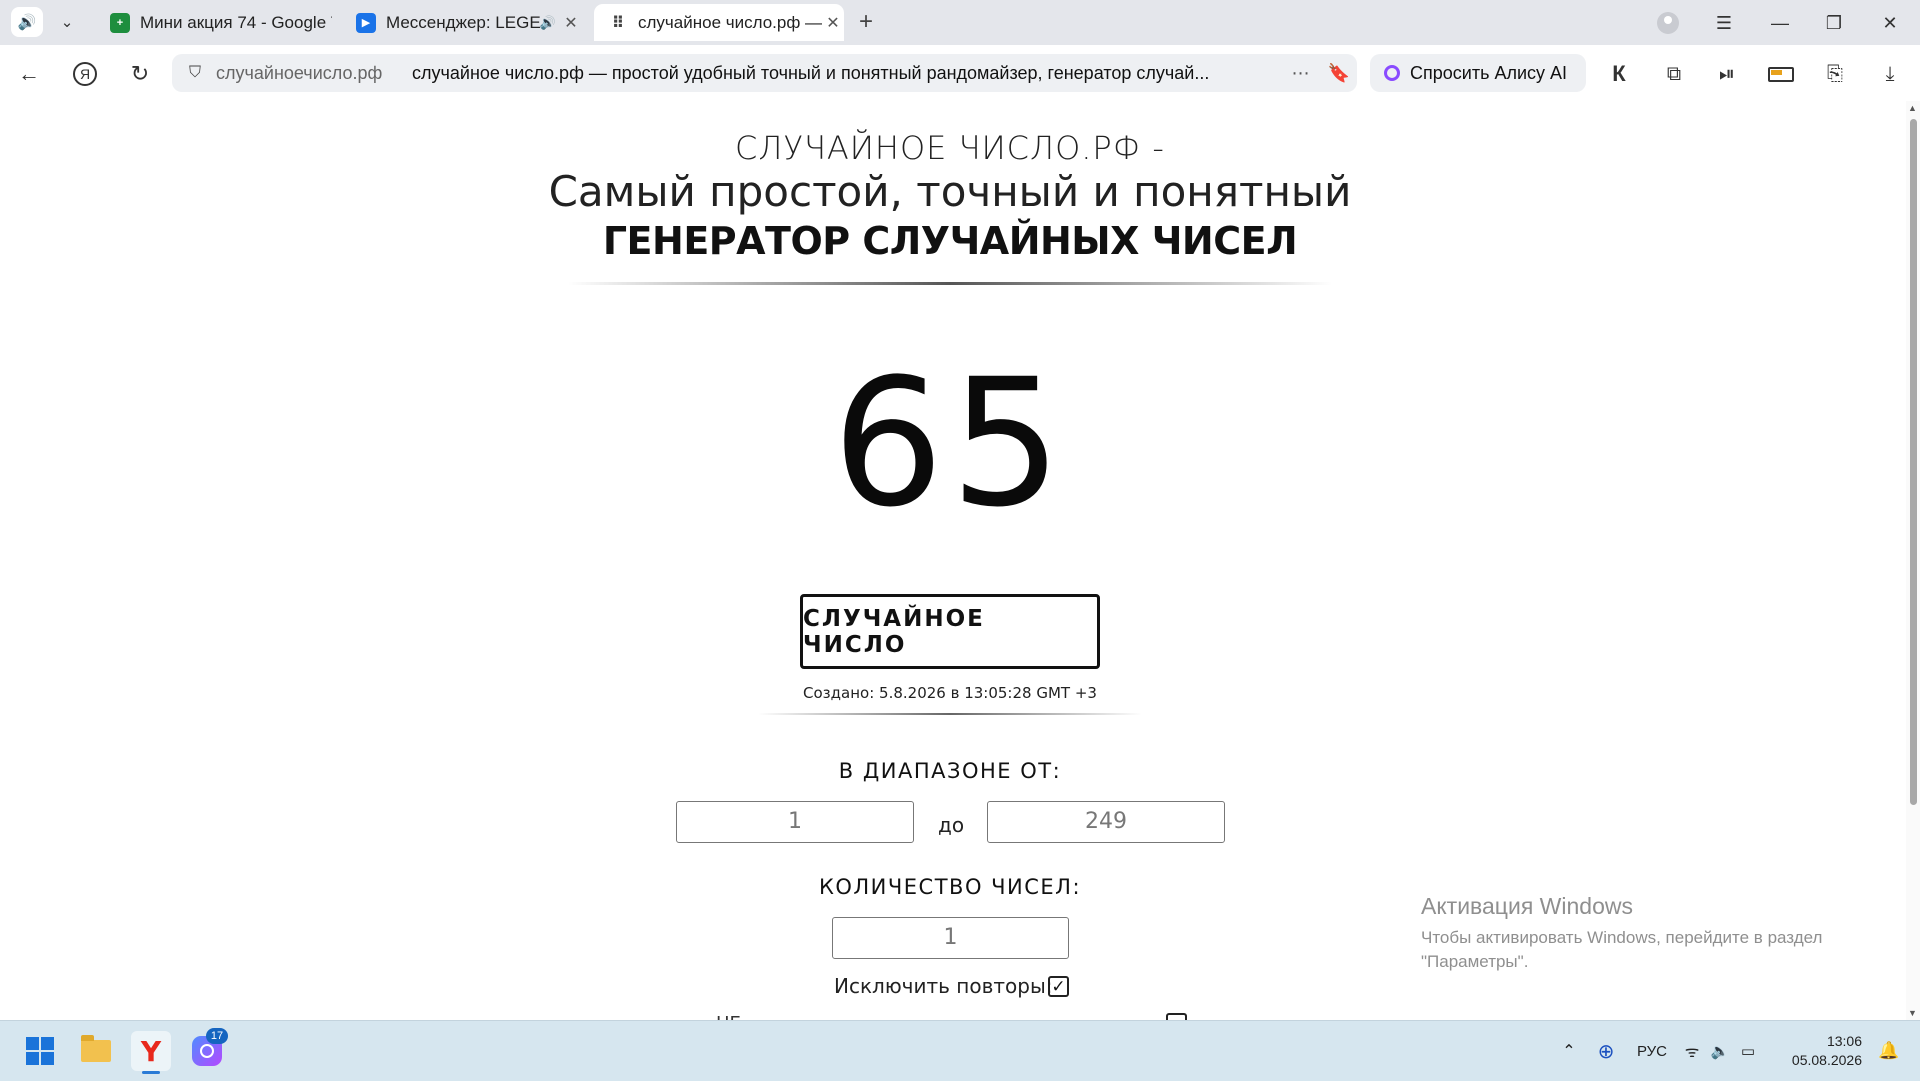  Describe the element at coordinates (1824, 1051) in the screenshot. I see `system-clock: 13:06 05.08.2026` at that location.